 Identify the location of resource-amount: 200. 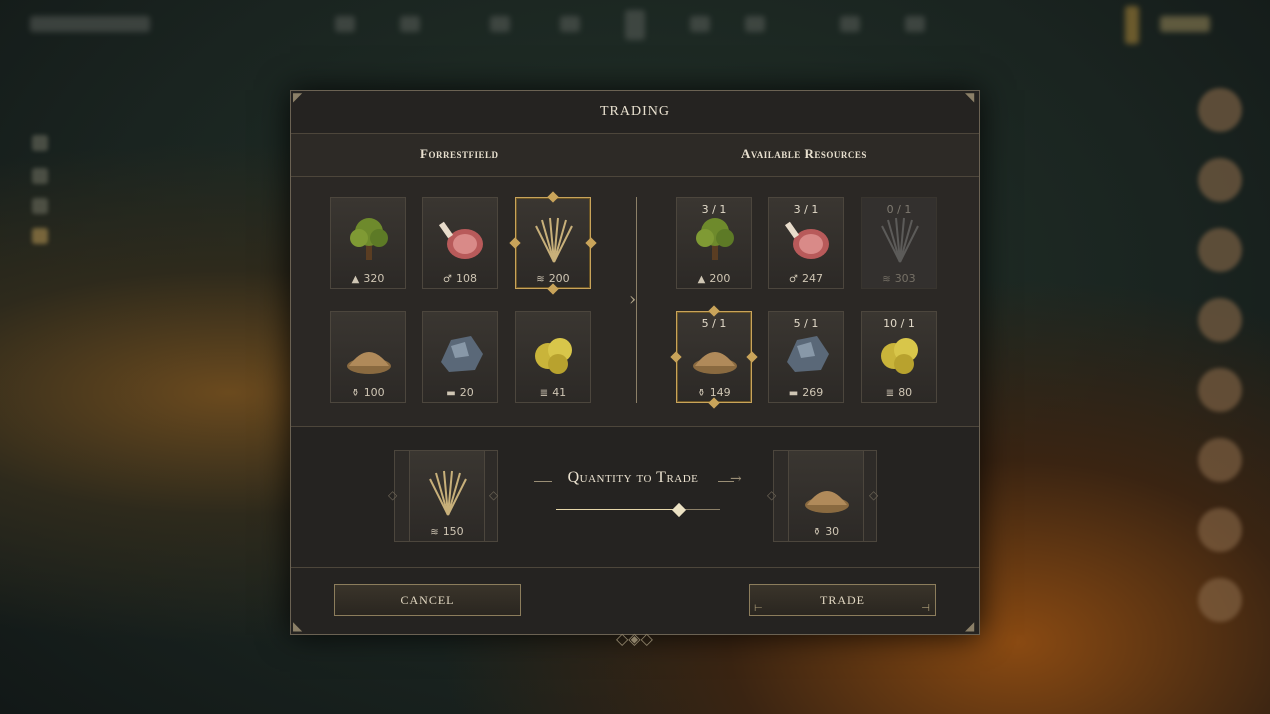
(720, 278).